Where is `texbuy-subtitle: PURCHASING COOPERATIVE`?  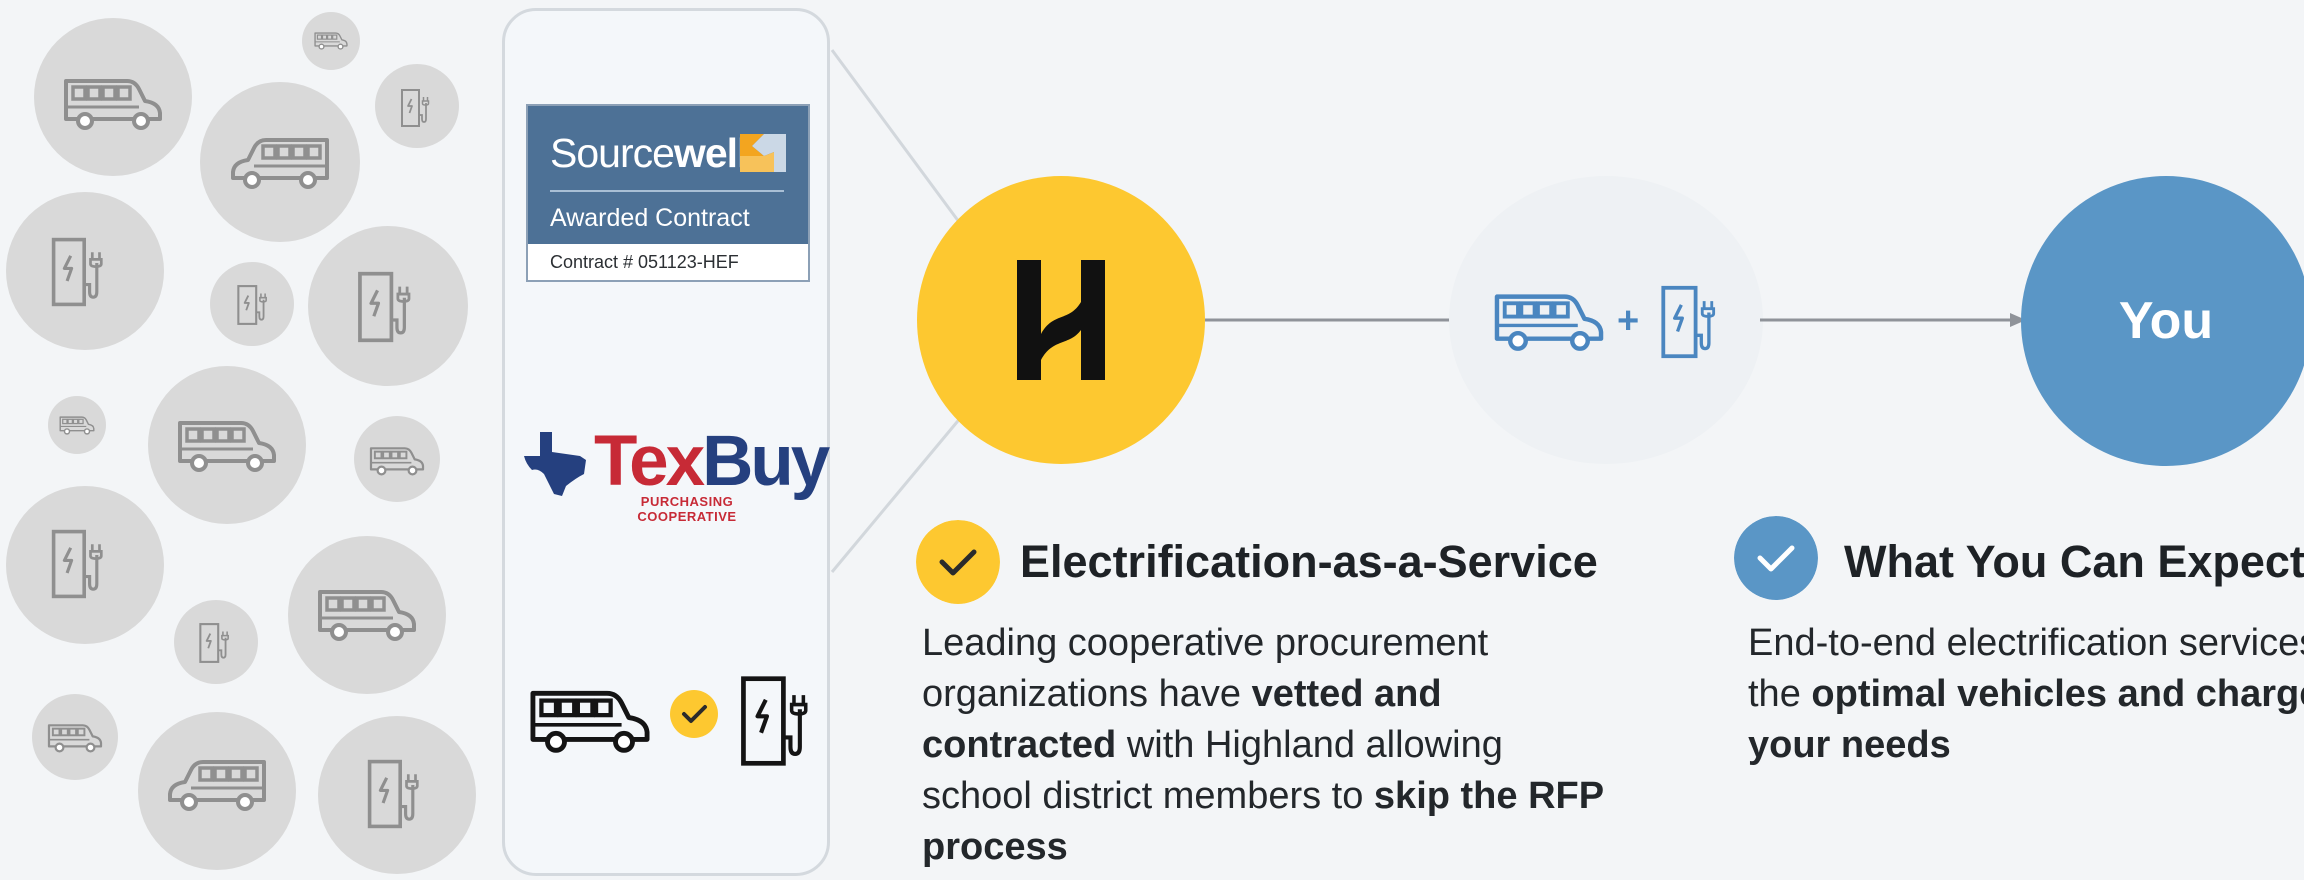 texbuy-subtitle: PURCHASING COOPERATIVE is located at coordinates (687, 509).